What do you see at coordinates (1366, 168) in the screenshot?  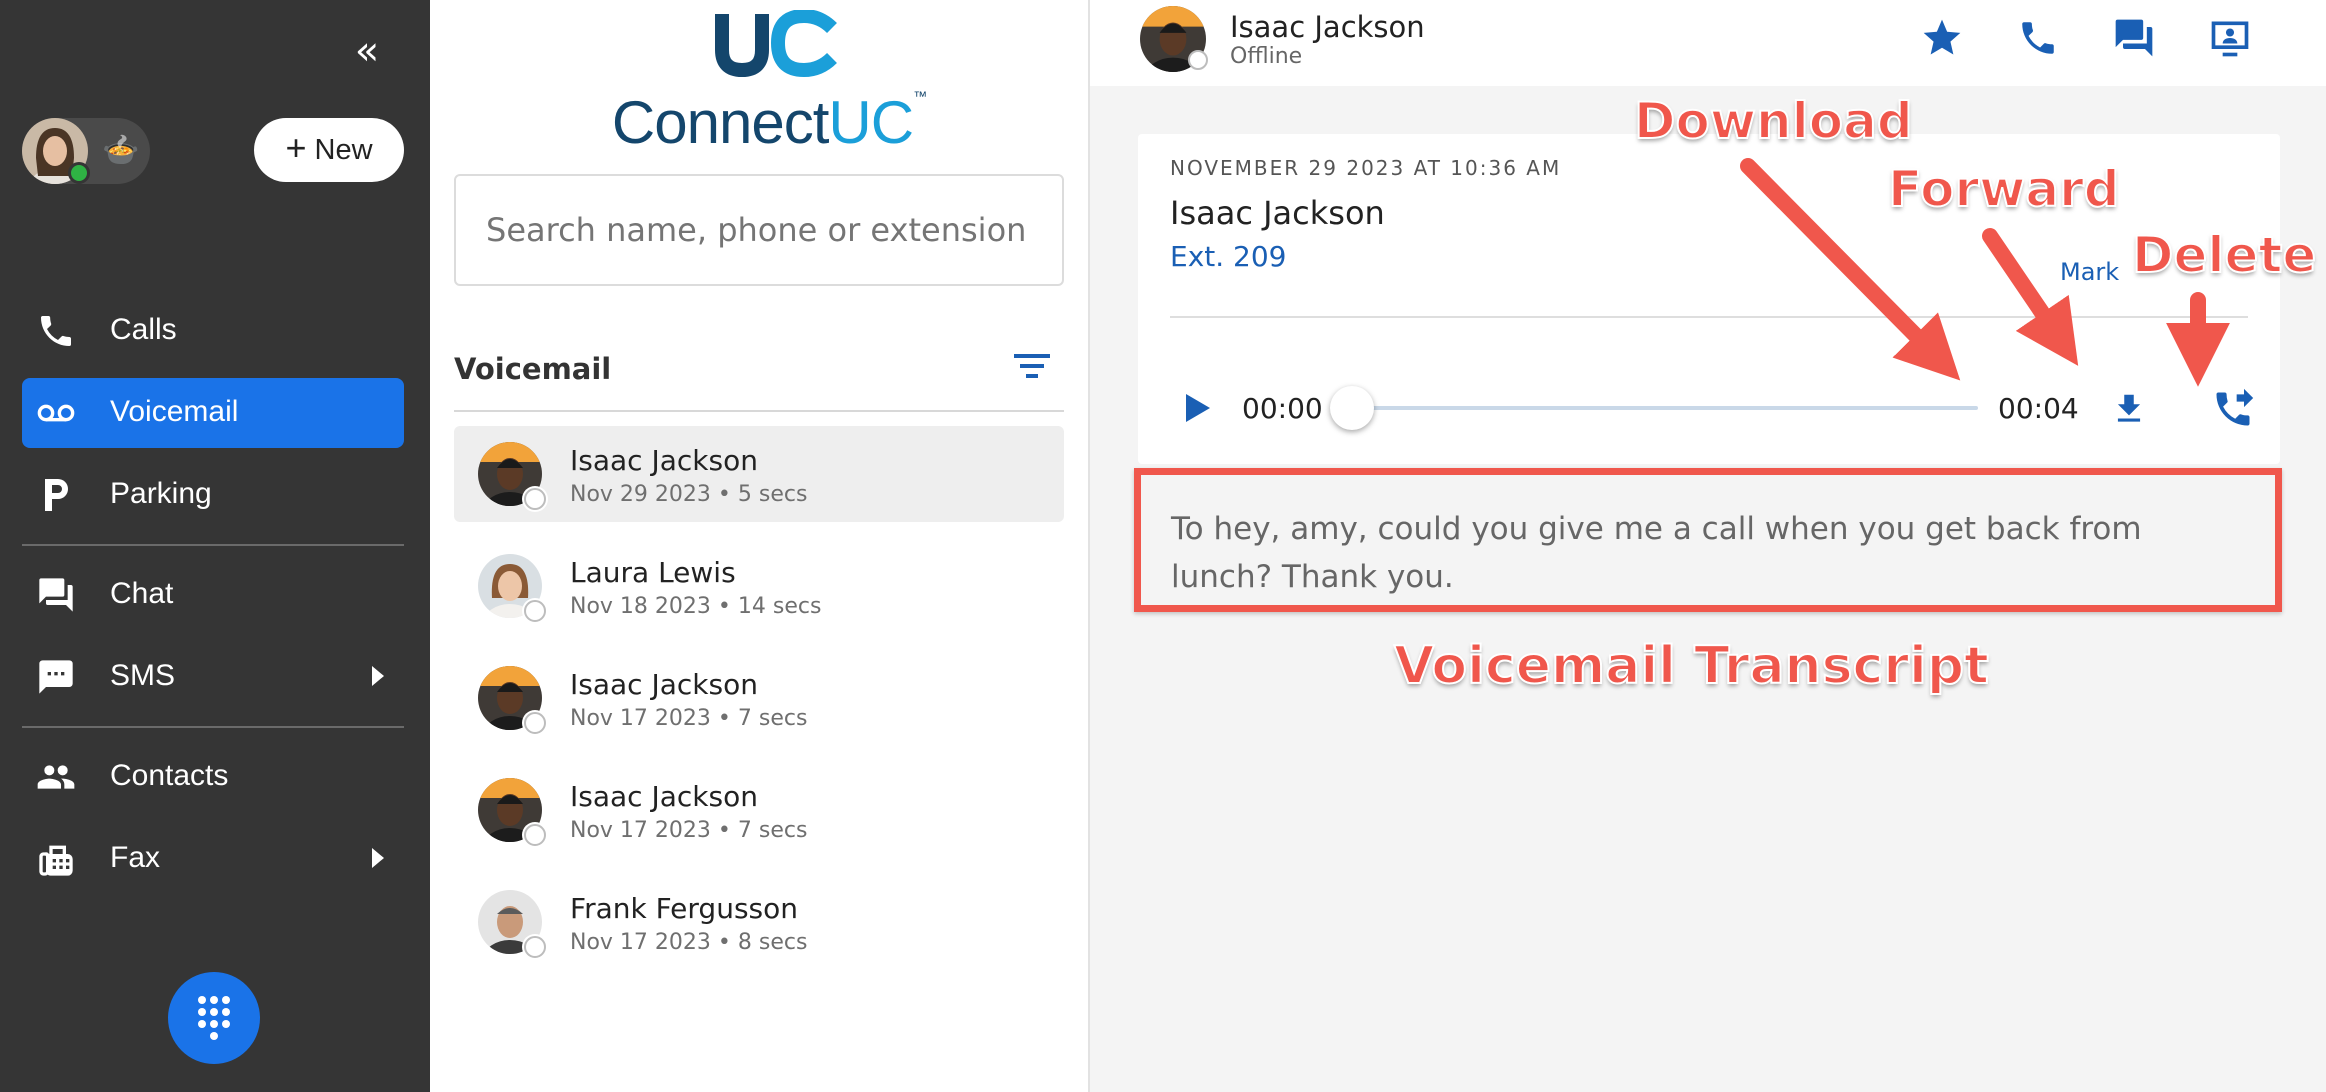 I see `voicemail-datetime: NOVEMBER 29 2023 AT 10:36 AM` at bounding box center [1366, 168].